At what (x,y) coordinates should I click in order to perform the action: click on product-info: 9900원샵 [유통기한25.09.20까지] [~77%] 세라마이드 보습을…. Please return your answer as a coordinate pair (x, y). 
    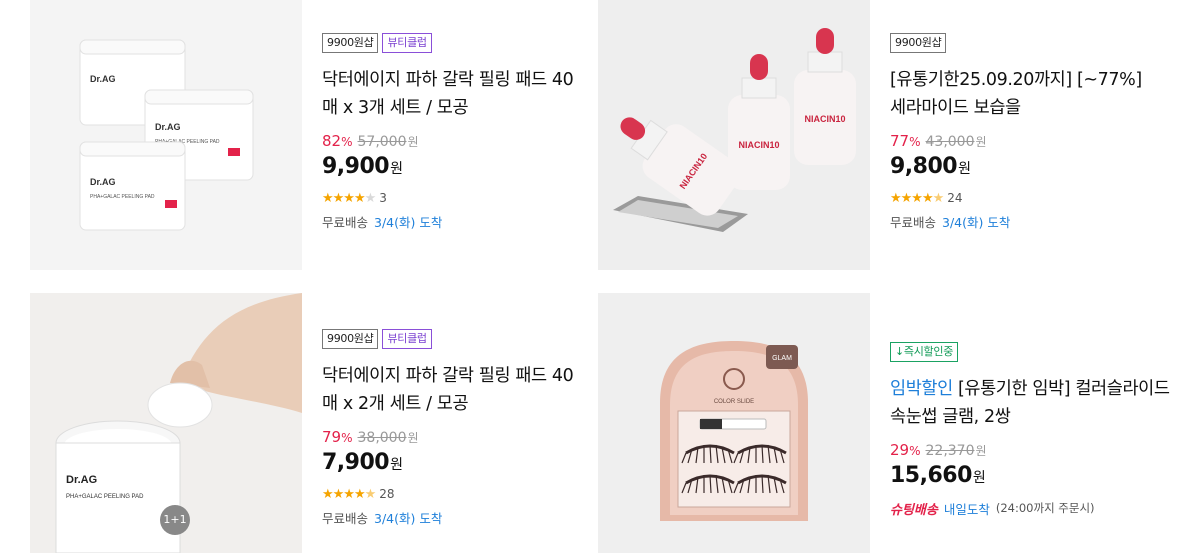
    Looking at the image, I should click on (1020, 131).